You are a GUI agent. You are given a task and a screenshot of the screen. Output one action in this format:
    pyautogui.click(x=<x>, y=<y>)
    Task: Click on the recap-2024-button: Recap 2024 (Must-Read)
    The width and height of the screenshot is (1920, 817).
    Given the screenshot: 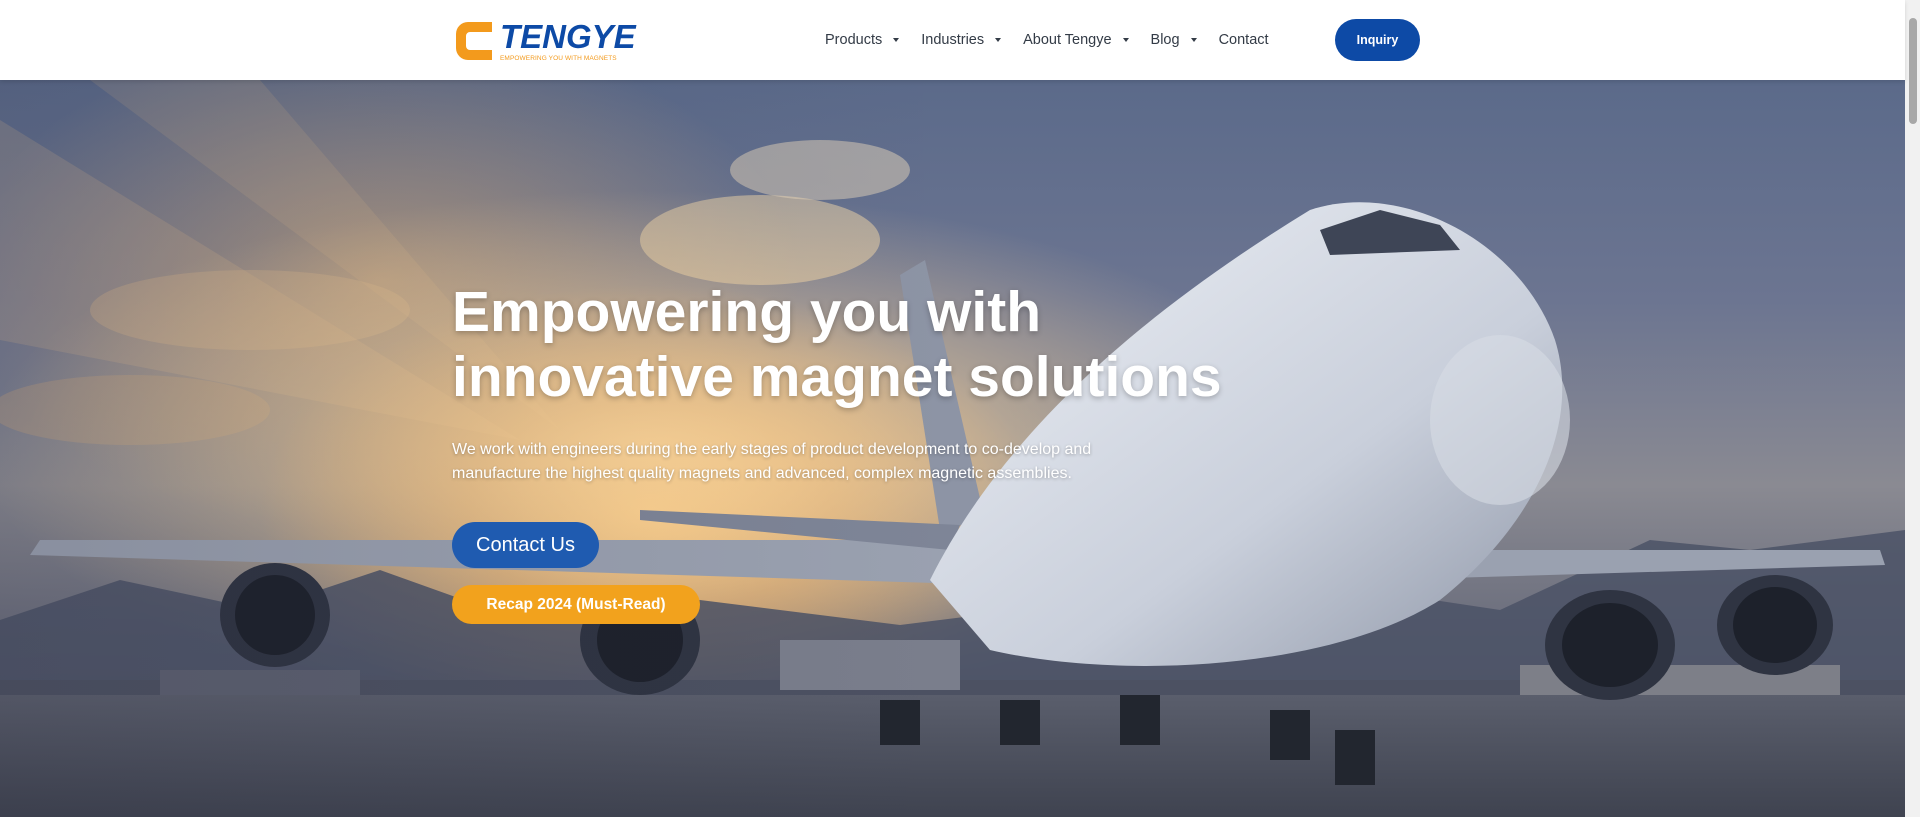 What is the action you would take?
    pyautogui.click(x=576, y=604)
    